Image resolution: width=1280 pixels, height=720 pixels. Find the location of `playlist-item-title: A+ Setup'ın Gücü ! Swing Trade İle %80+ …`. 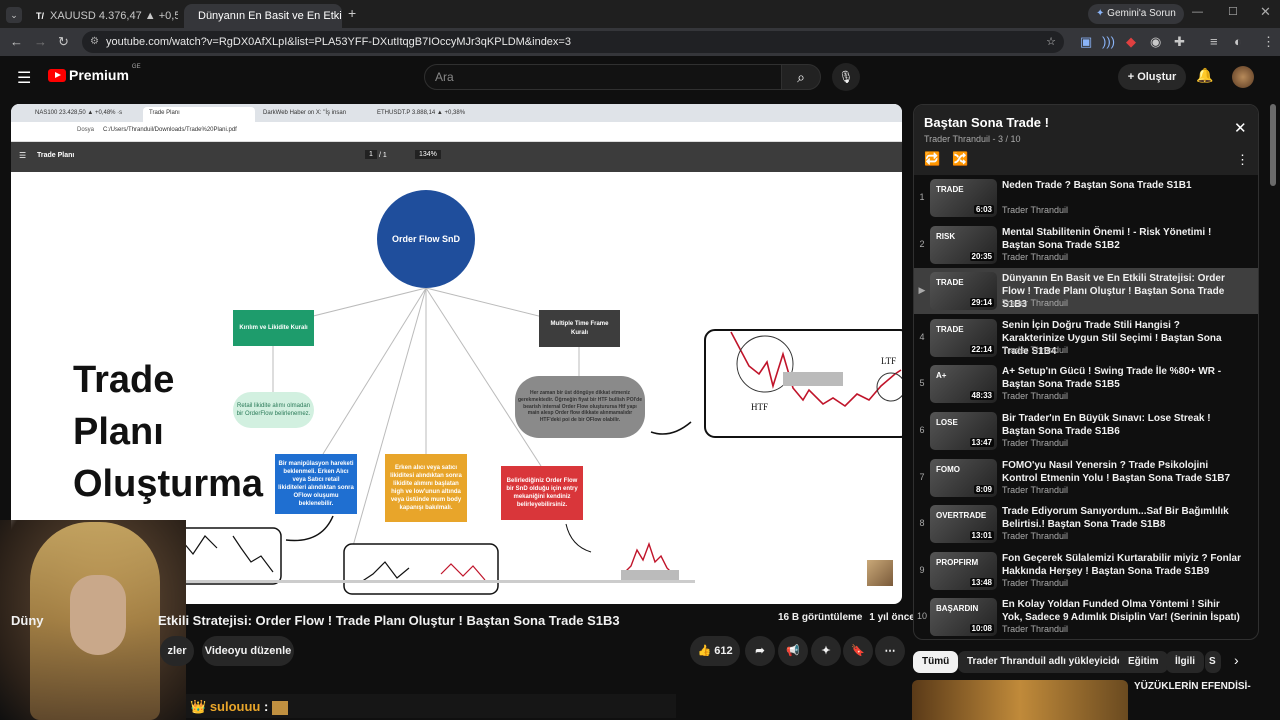

playlist-item-title: A+ Setup'ın Gücü ! Swing Trade İle %80+ … is located at coordinates (1122, 378).